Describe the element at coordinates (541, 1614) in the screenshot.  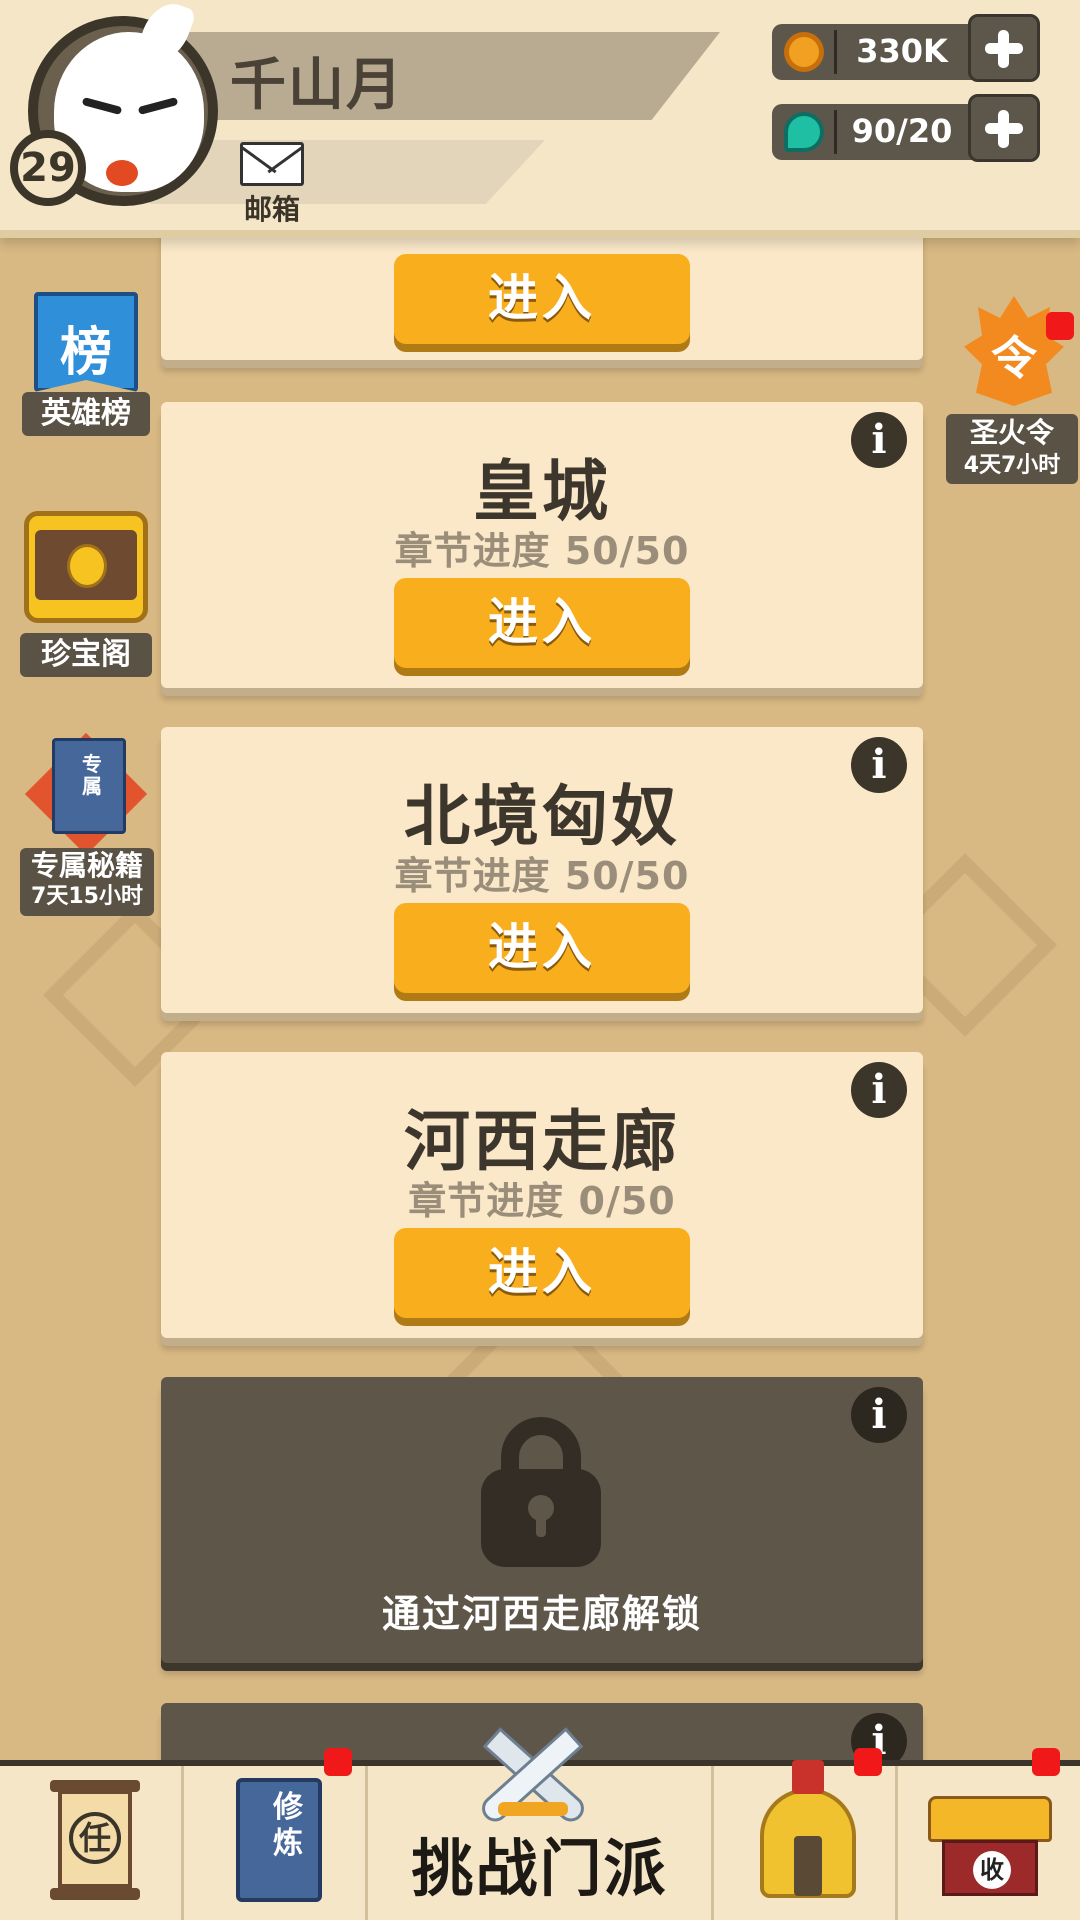
I see `unlock-requirement: 通过河西走廊解锁` at that location.